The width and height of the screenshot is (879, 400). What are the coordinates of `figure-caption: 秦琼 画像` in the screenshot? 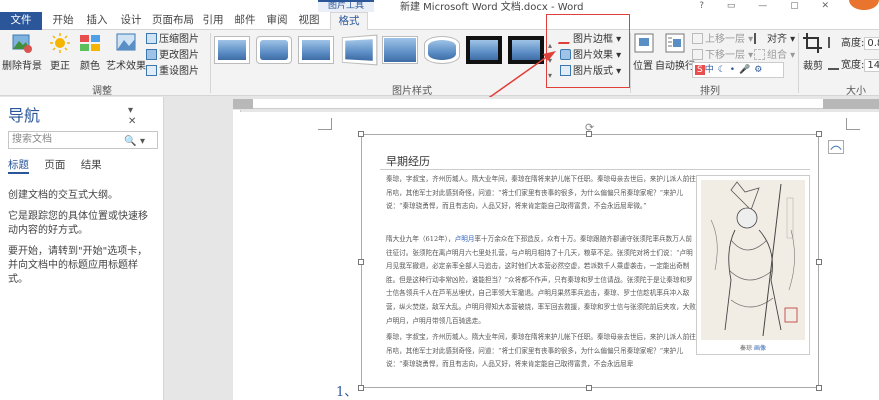 It's located at (753, 348).